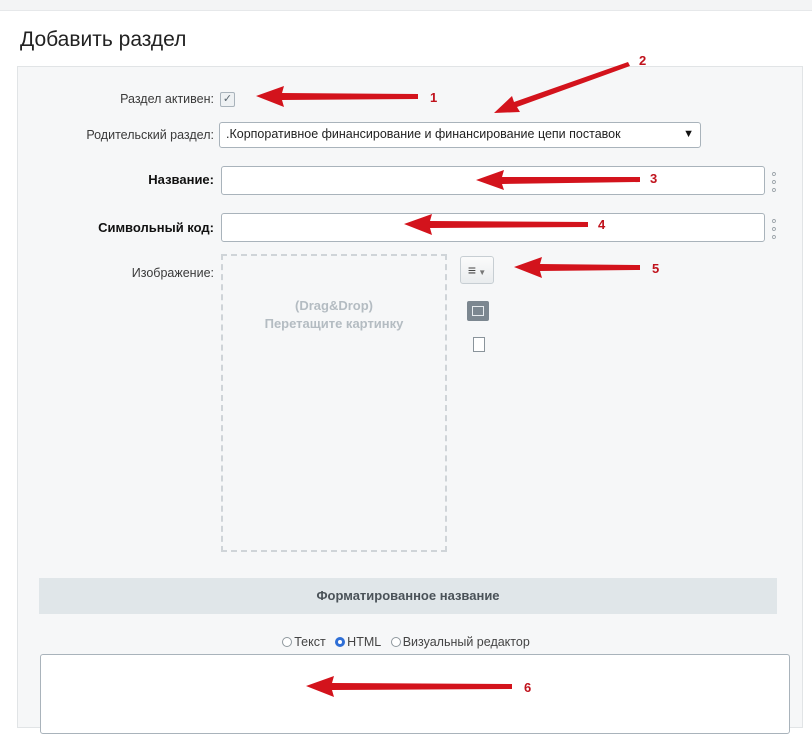  Describe the element at coordinates (655, 268) in the screenshot. I see `annotation-number-5: 5` at that location.